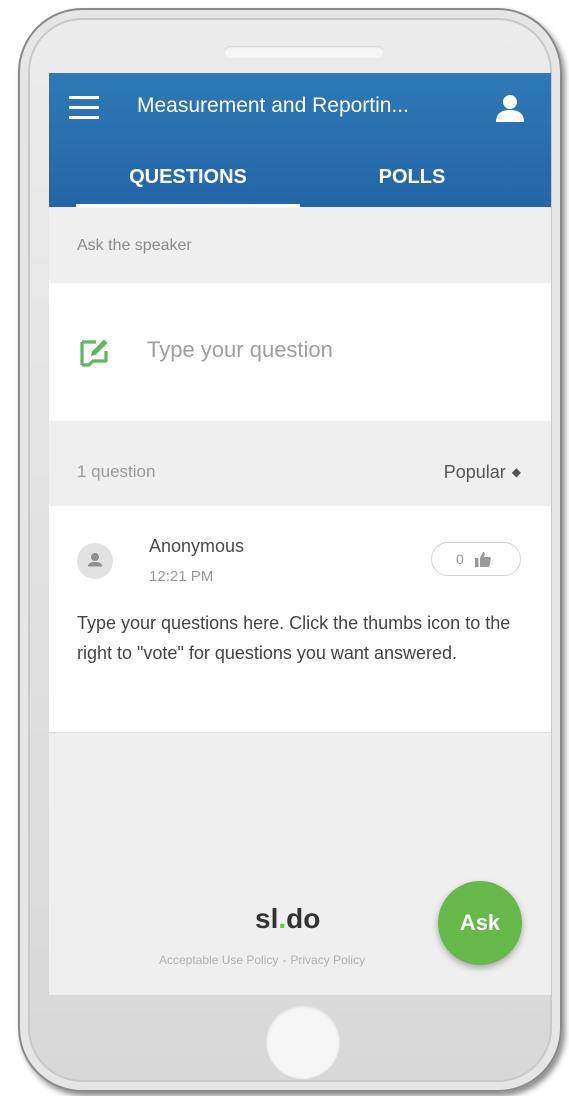 Image resolution: width=569 pixels, height=1096 pixels. I want to click on vote-count: 0, so click(460, 559).